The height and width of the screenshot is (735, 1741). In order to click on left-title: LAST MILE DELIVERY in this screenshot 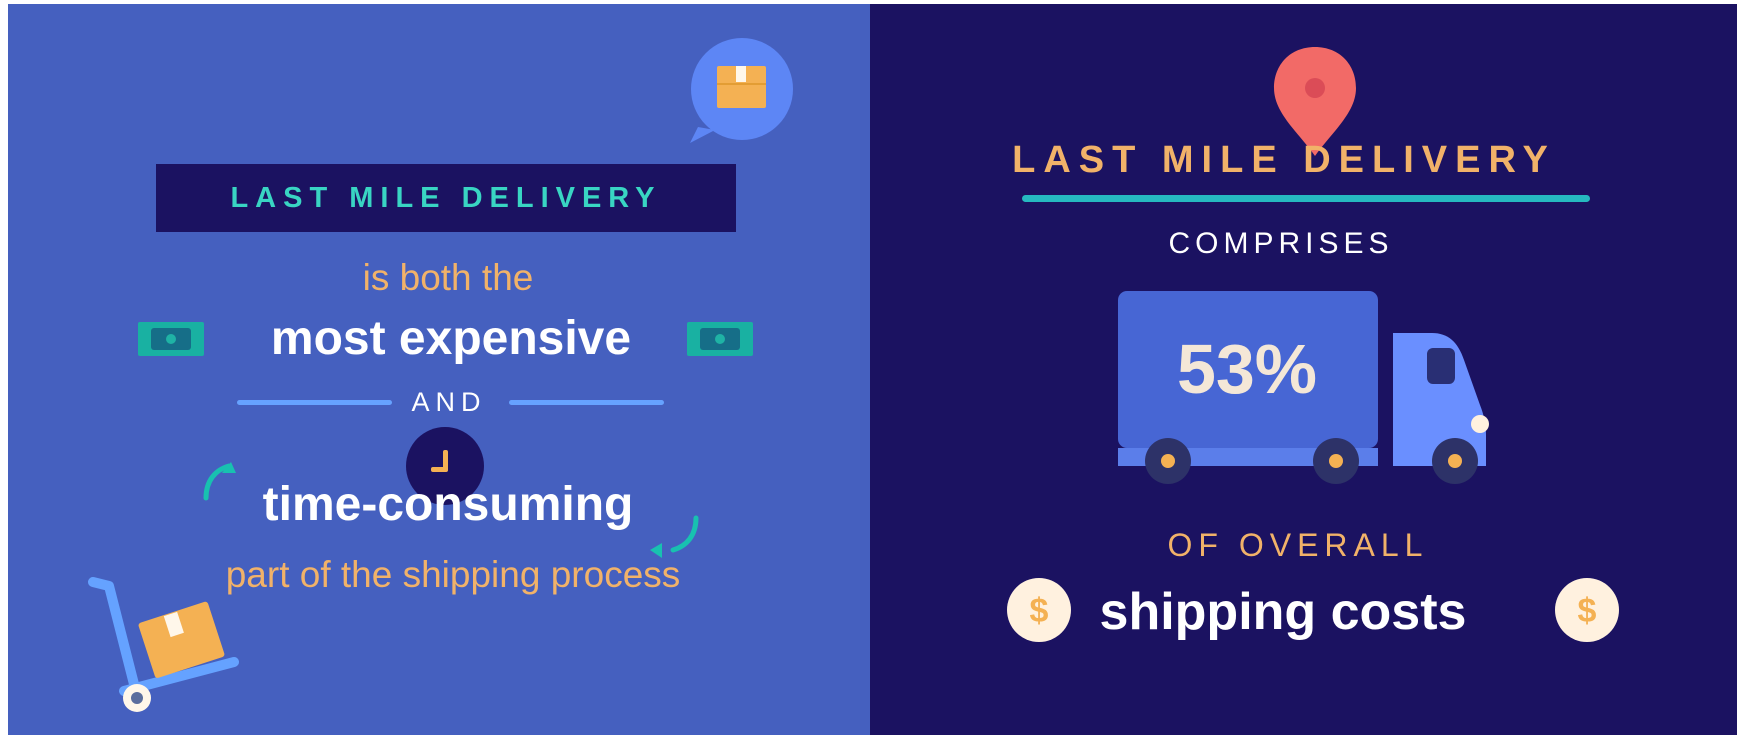, I will do `click(446, 197)`.